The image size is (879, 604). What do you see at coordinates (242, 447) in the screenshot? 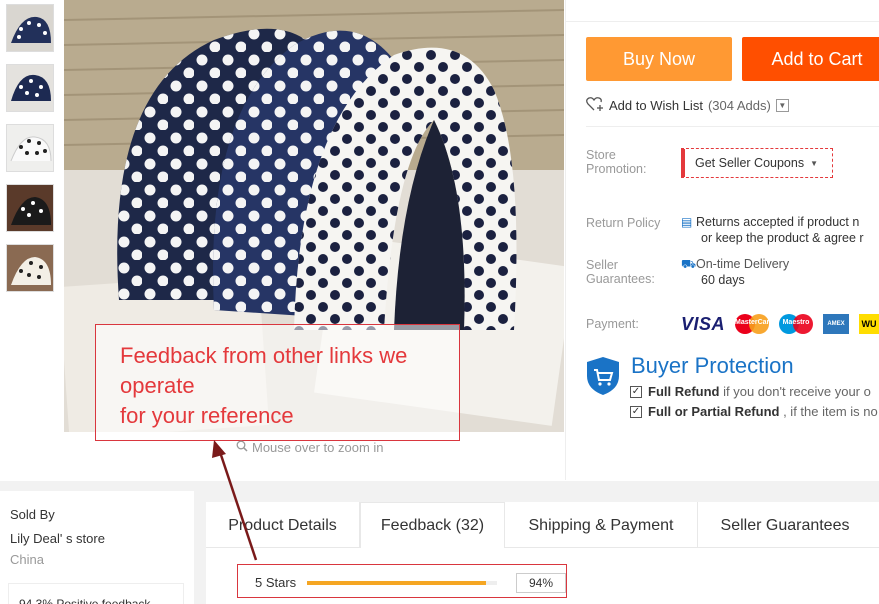
I see `magnifier-icon` at bounding box center [242, 447].